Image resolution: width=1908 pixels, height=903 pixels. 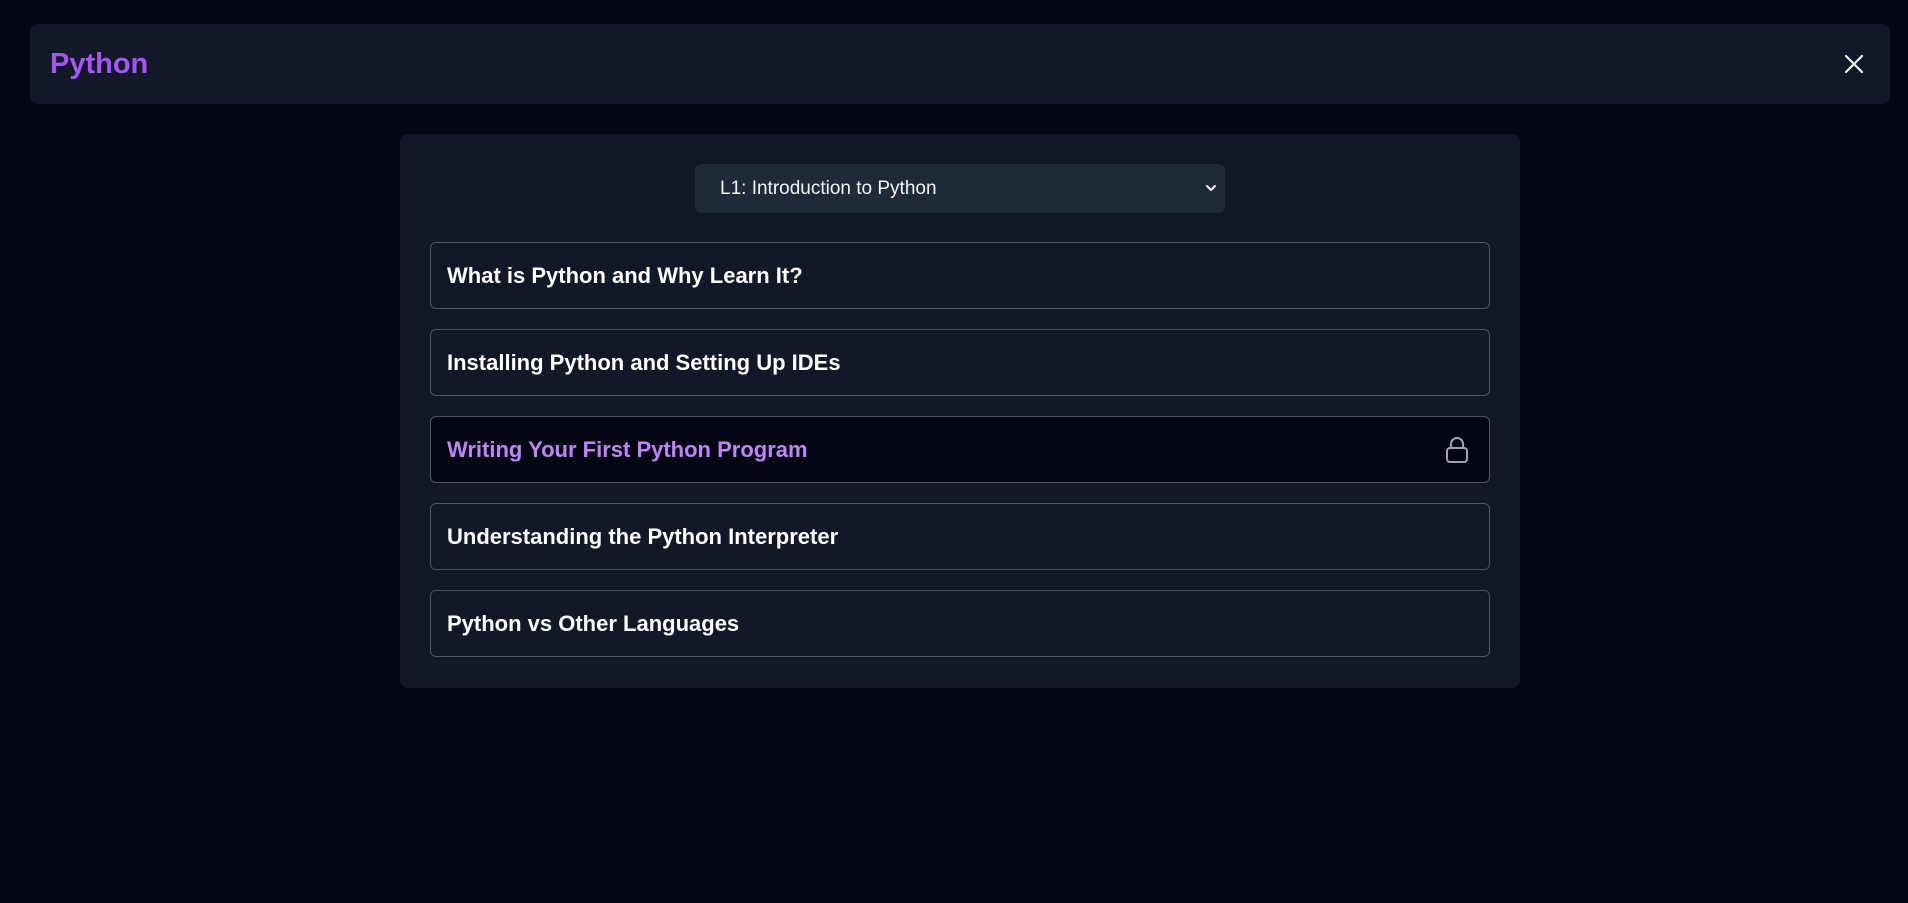 What do you see at coordinates (1457, 450) in the screenshot?
I see `lock-icon` at bounding box center [1457, 450].